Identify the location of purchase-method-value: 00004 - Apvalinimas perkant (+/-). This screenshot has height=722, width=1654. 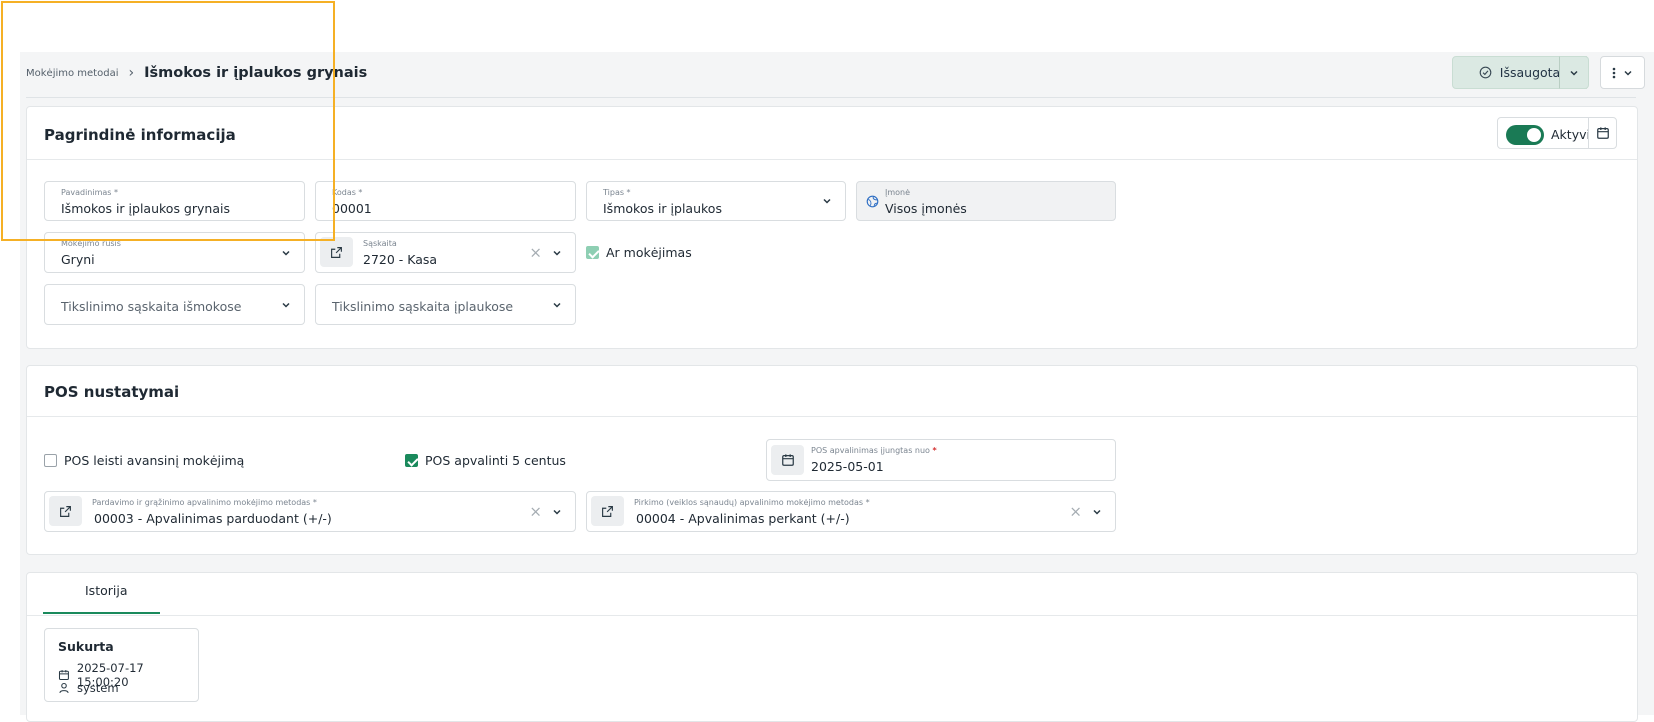
(743, 518).